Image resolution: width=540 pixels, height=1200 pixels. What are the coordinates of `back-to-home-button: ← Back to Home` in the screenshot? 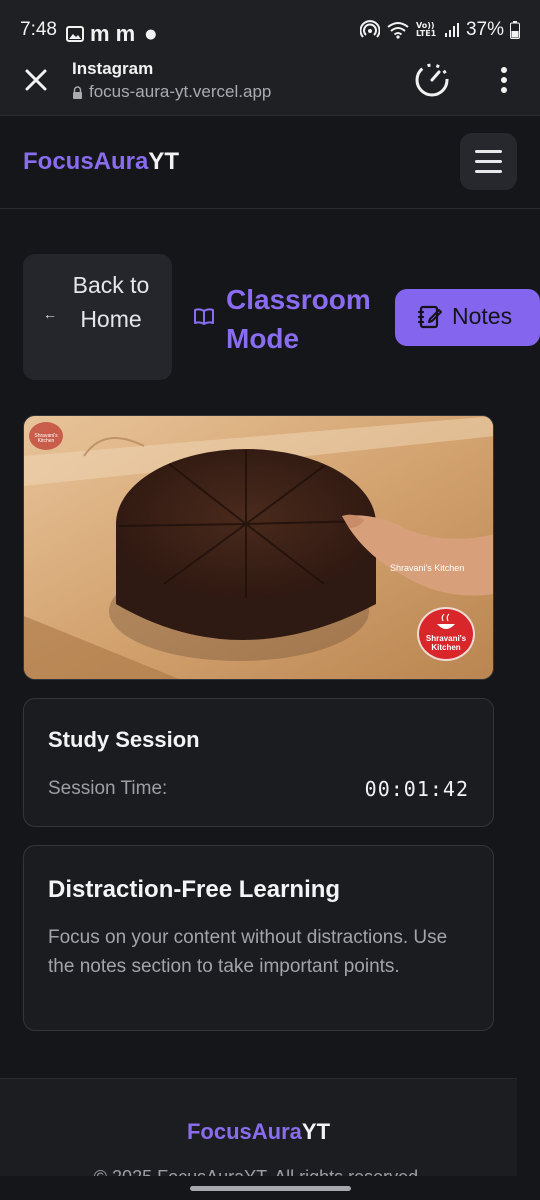 It's located at (97, 317).